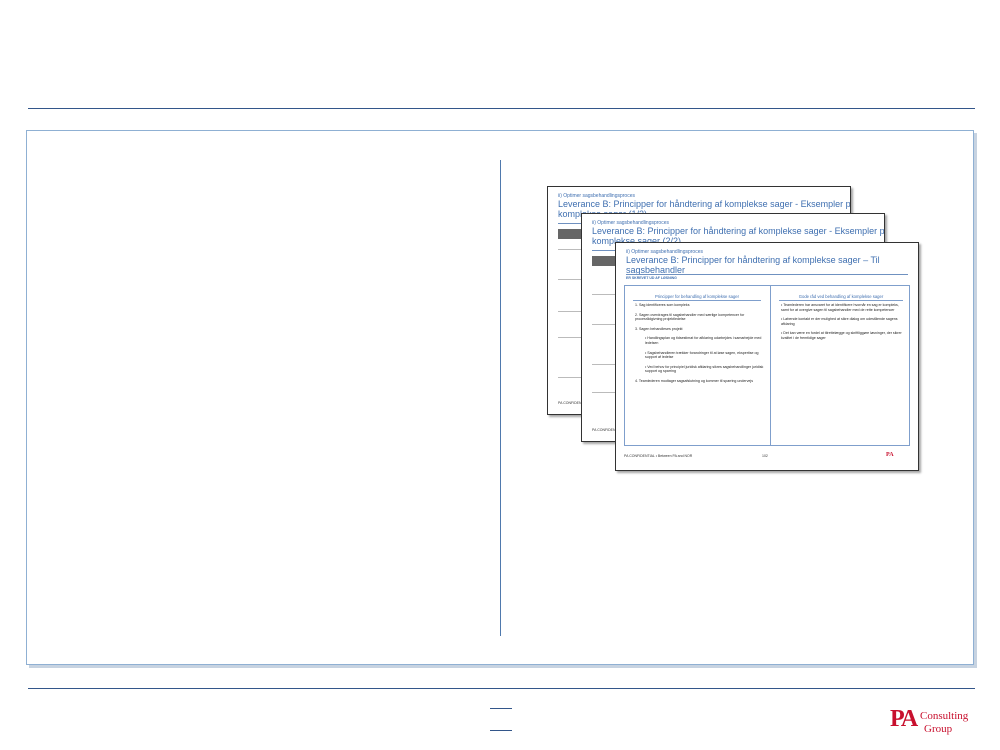  Describe the element at coordinates (658, 456) in the screenshot. I see `slide-footer: PA CONFIDENTIAL • Between PA and NOR` at that location.